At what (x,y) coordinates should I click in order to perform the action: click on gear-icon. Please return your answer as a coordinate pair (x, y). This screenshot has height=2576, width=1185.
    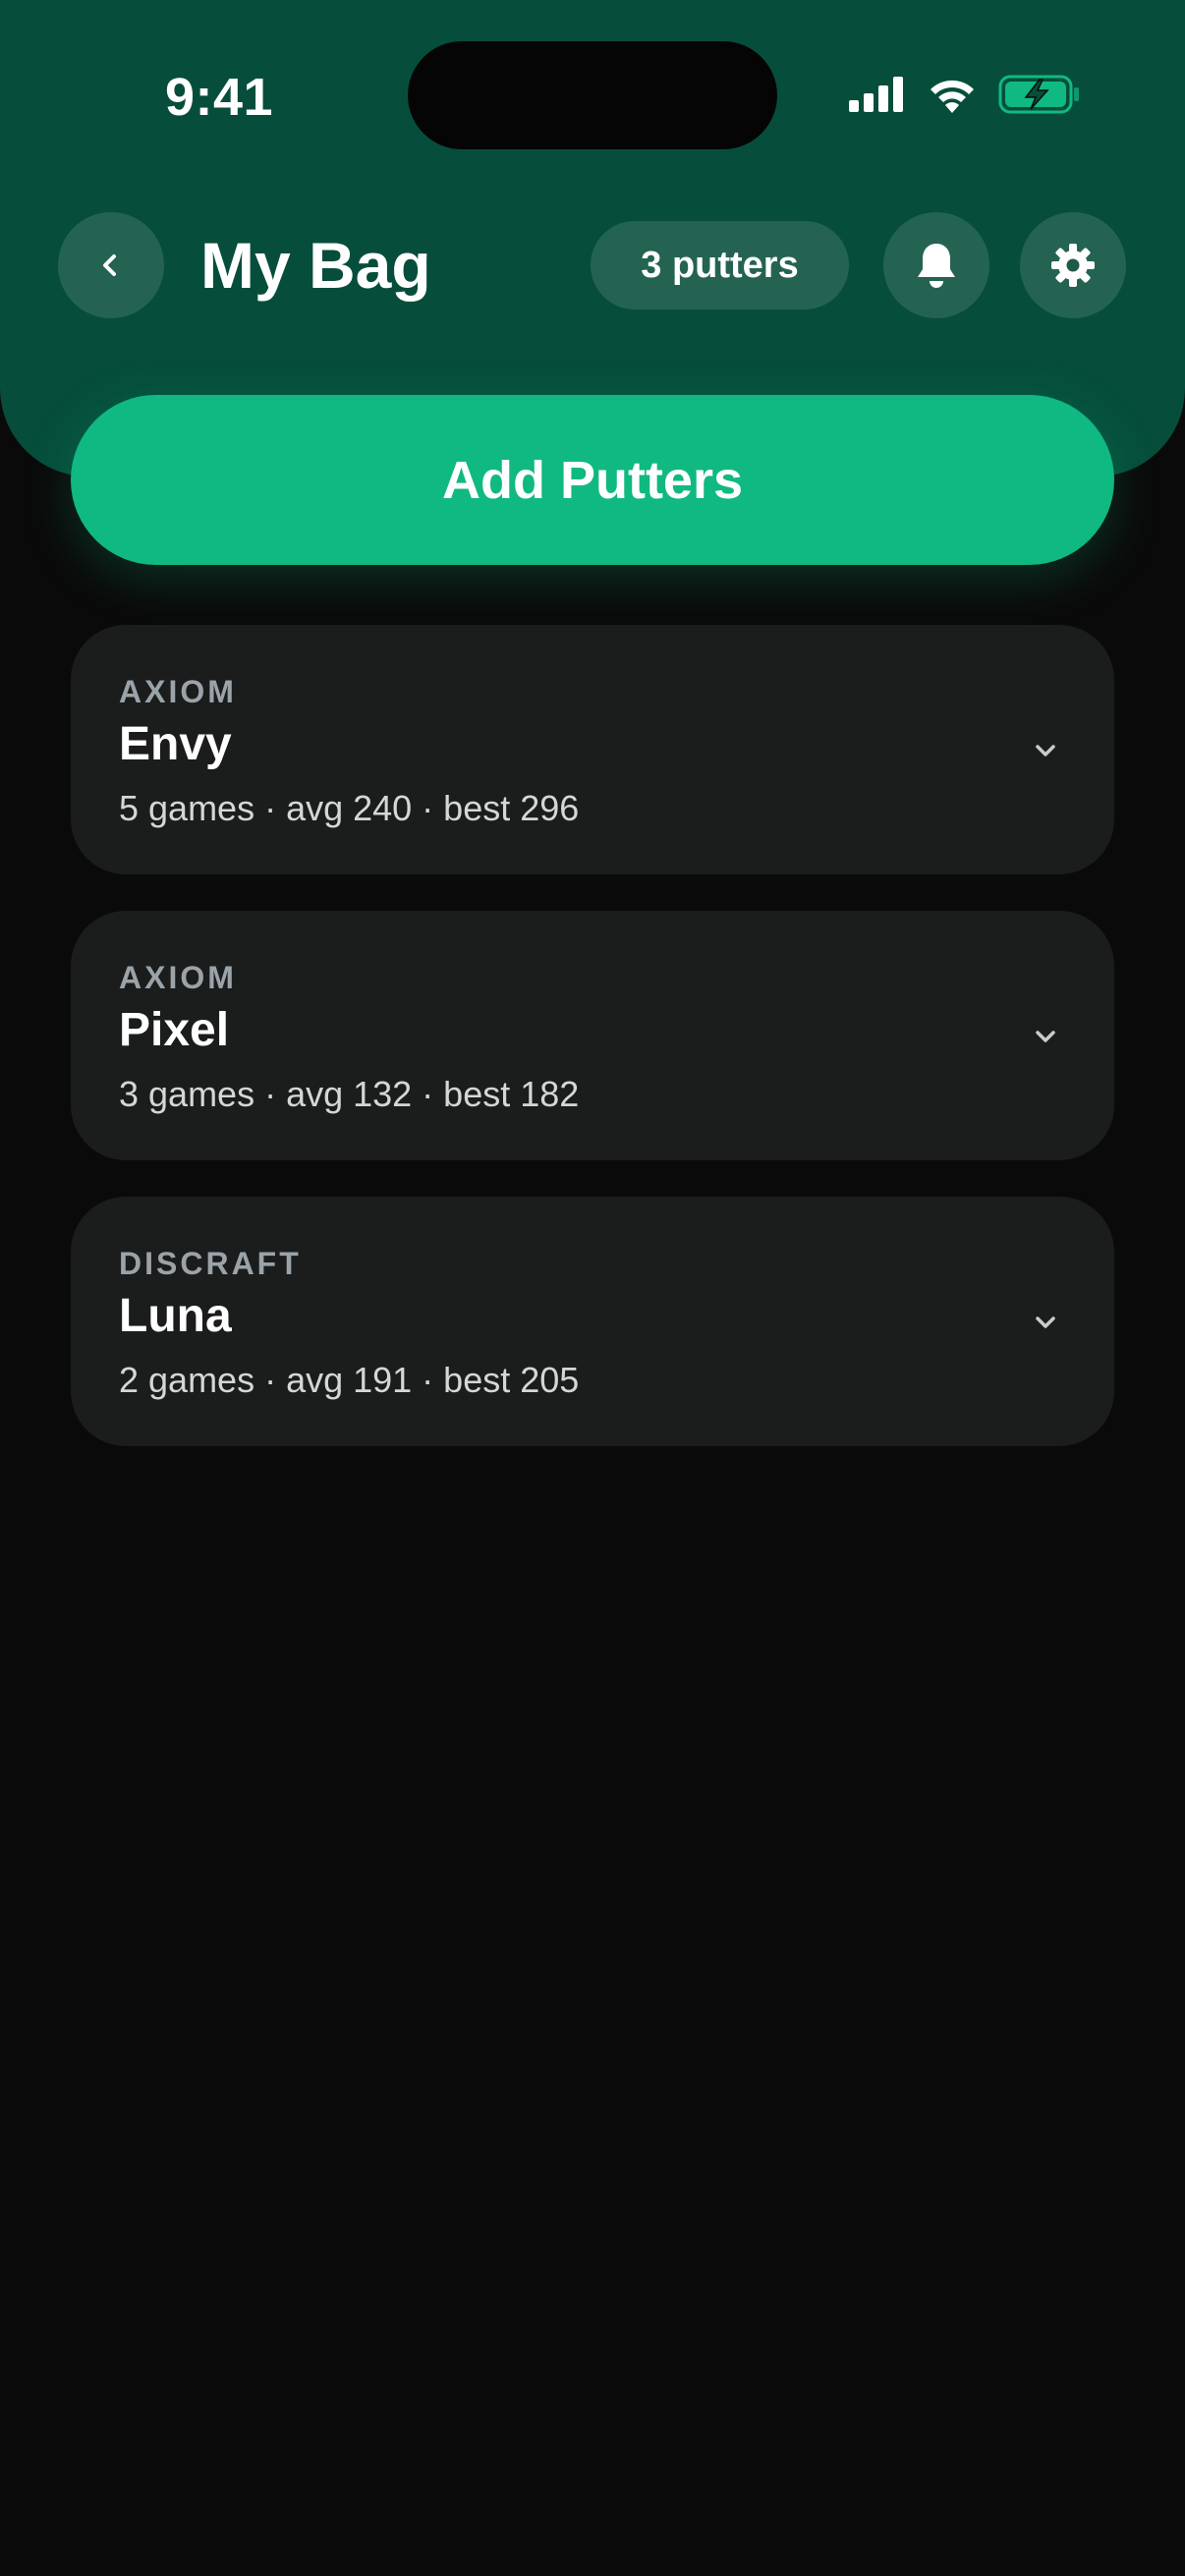
    Looking at the image, I should click on (1073, 265).